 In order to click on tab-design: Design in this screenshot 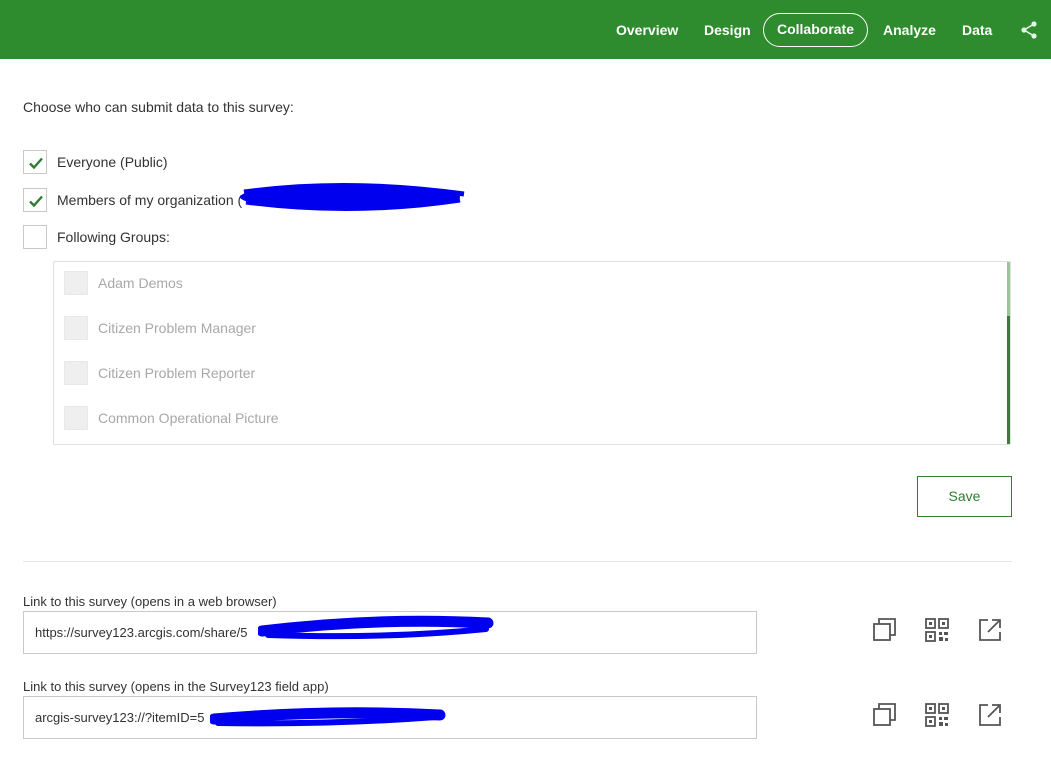, I will do `click(727, 30)`.